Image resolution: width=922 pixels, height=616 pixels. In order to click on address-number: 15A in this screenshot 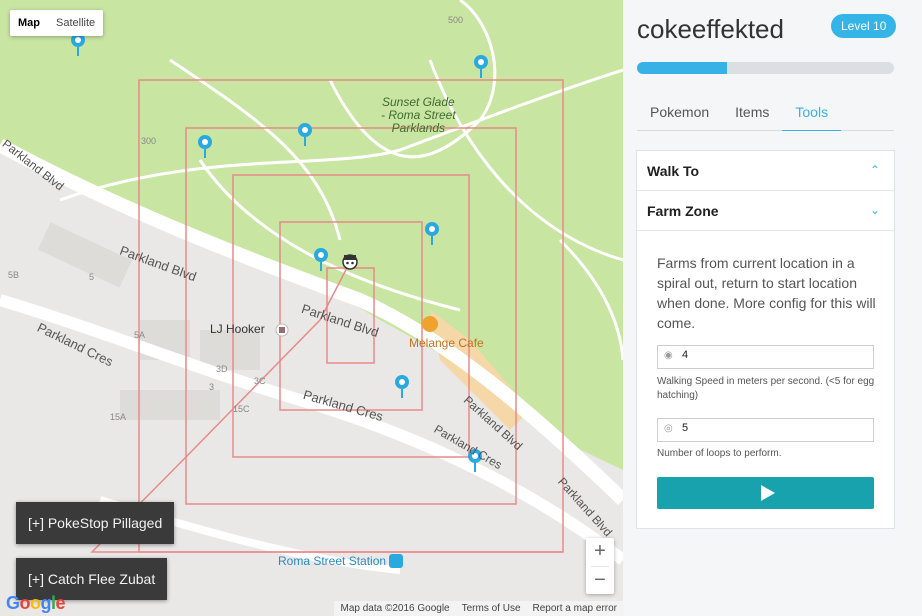, I will do `click(118, 417)`.